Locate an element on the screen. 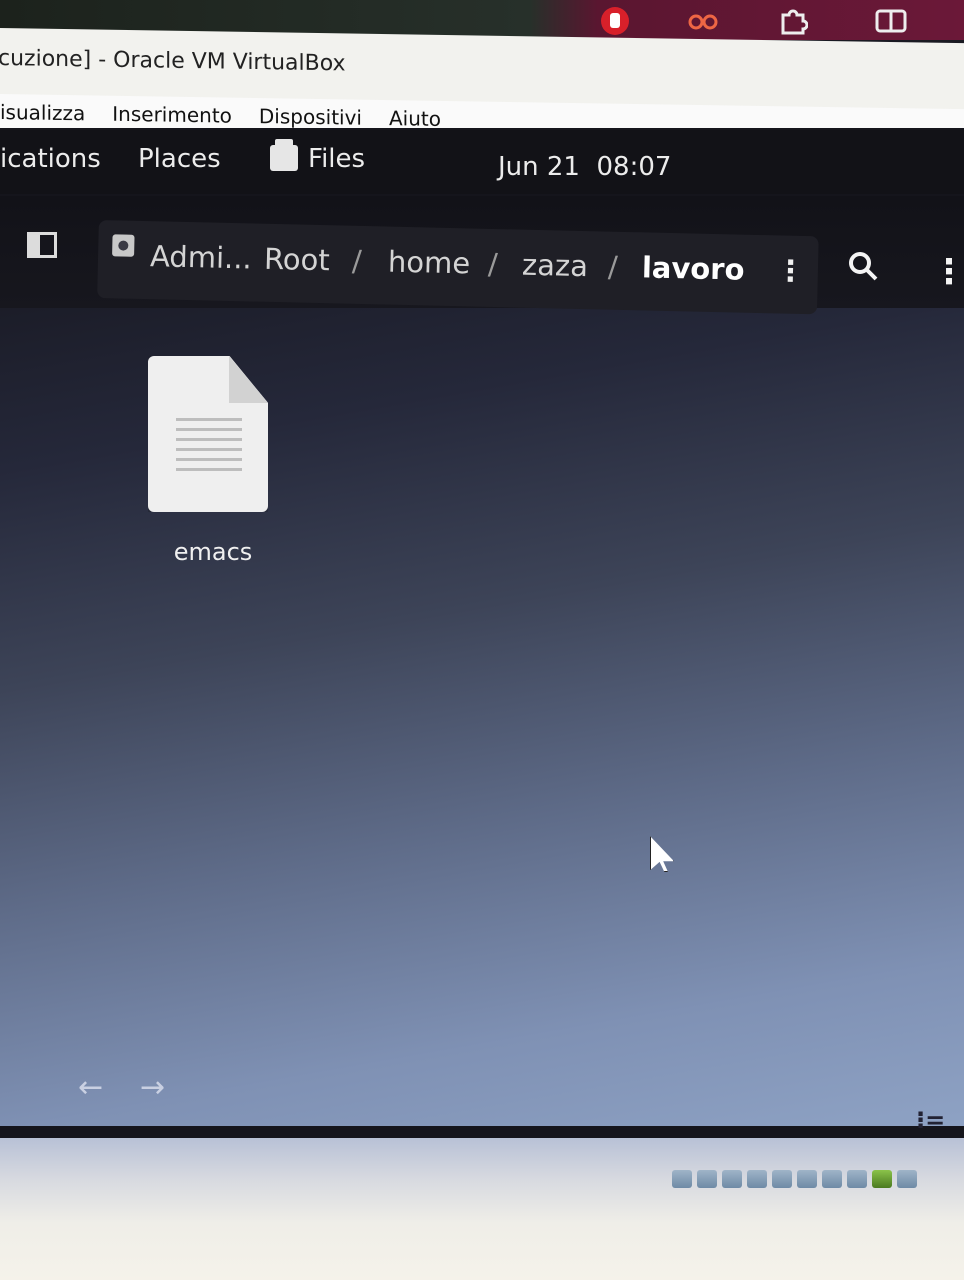 The height and width of the screenshot is (1280, 964). path-segment-home: home is located at coordinates (429, 263).